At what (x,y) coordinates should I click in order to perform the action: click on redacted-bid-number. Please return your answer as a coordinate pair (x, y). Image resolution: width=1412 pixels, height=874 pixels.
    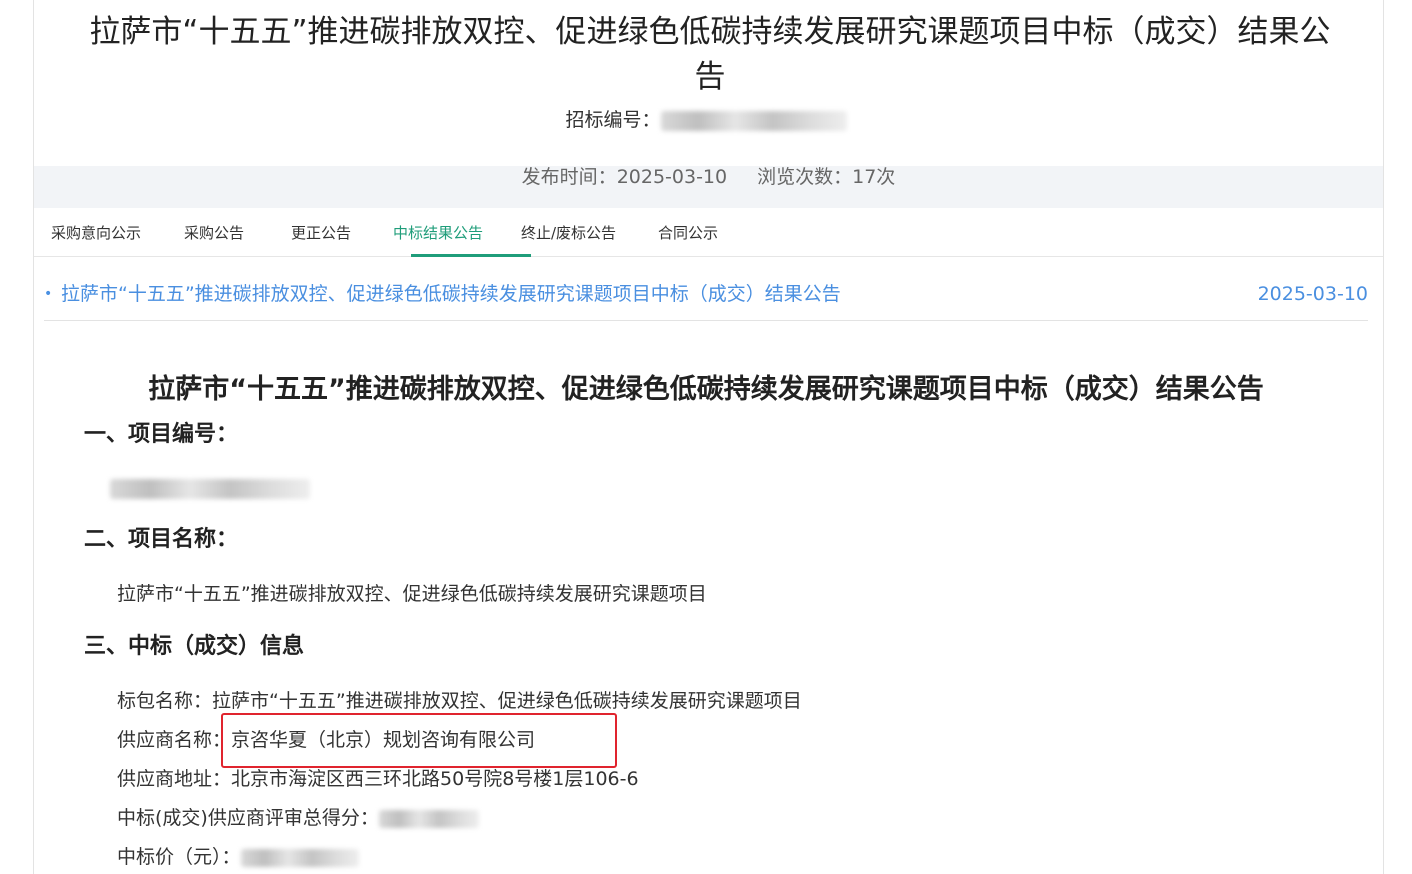
    Looking at the image, I should click on (753, 120).